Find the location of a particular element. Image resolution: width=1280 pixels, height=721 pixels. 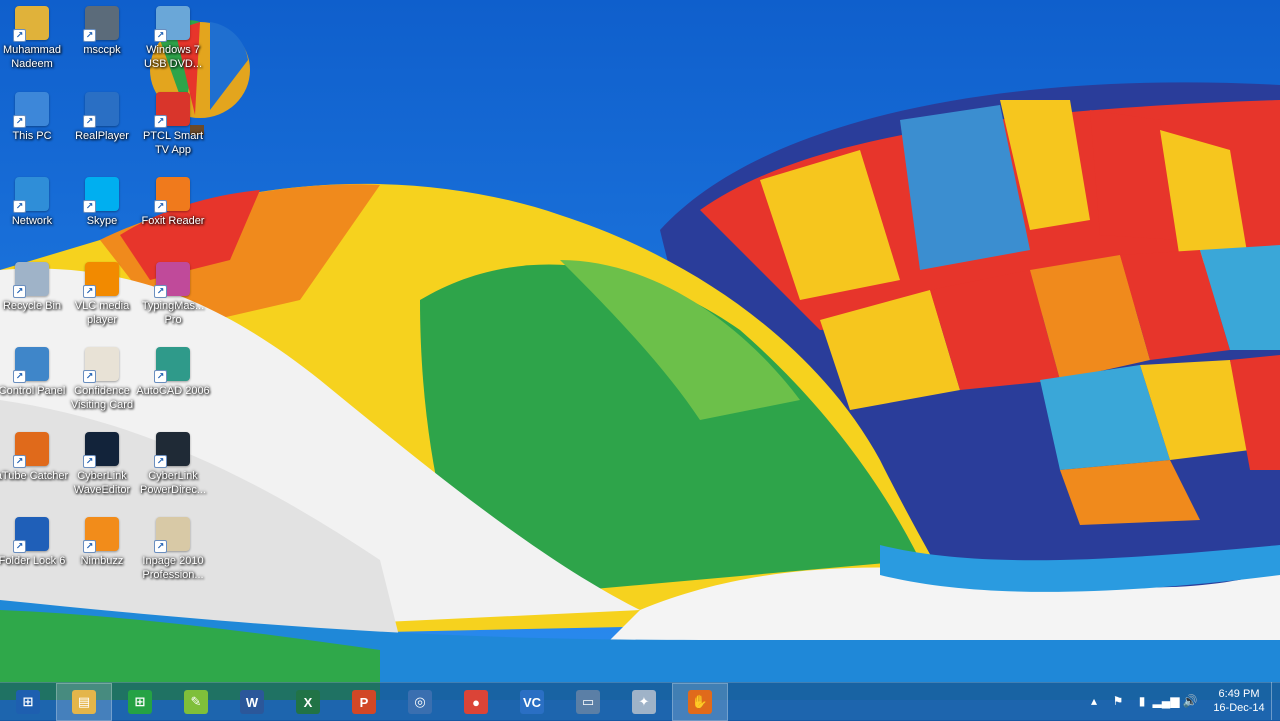

app-green-button: ✎ is located at coordinates (196, 702).